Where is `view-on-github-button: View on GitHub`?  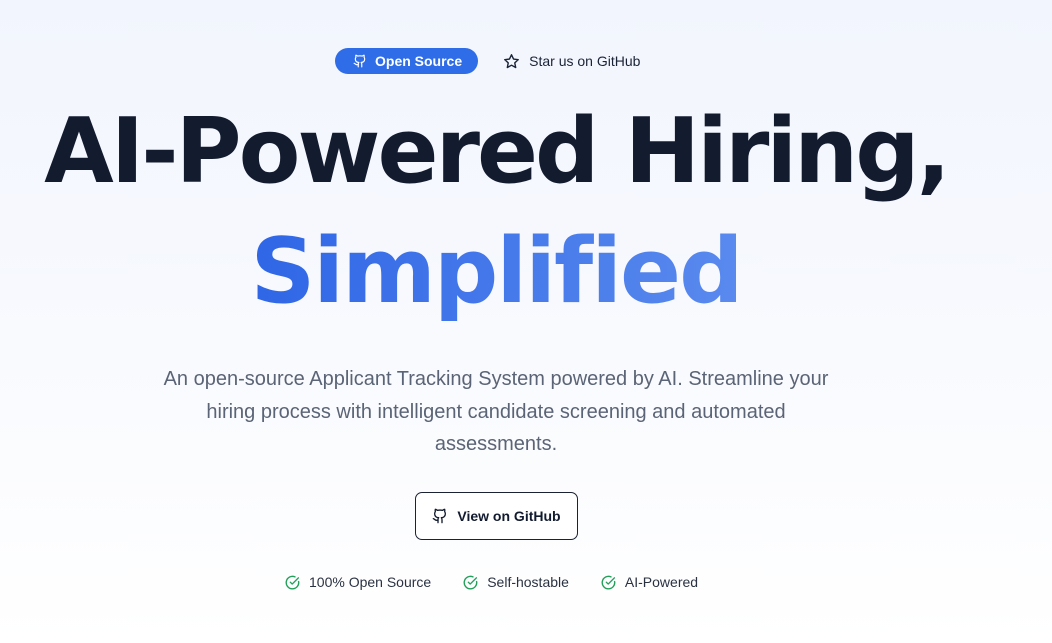 view-on-github-button: View on GitHub is located at coordinates (496, 516).